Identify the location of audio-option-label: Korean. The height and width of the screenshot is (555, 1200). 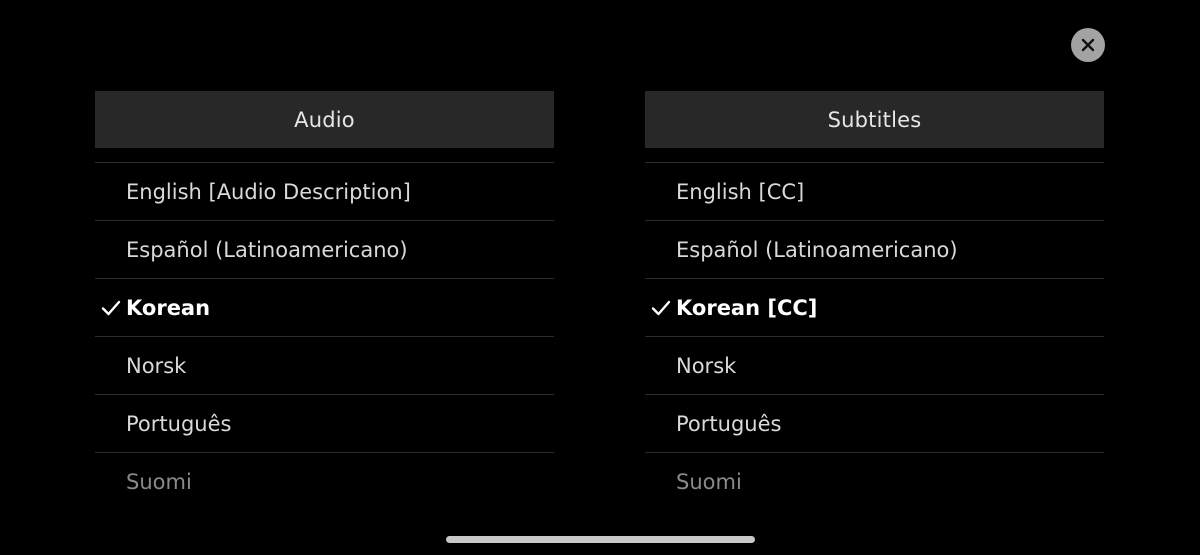
(168, 307).